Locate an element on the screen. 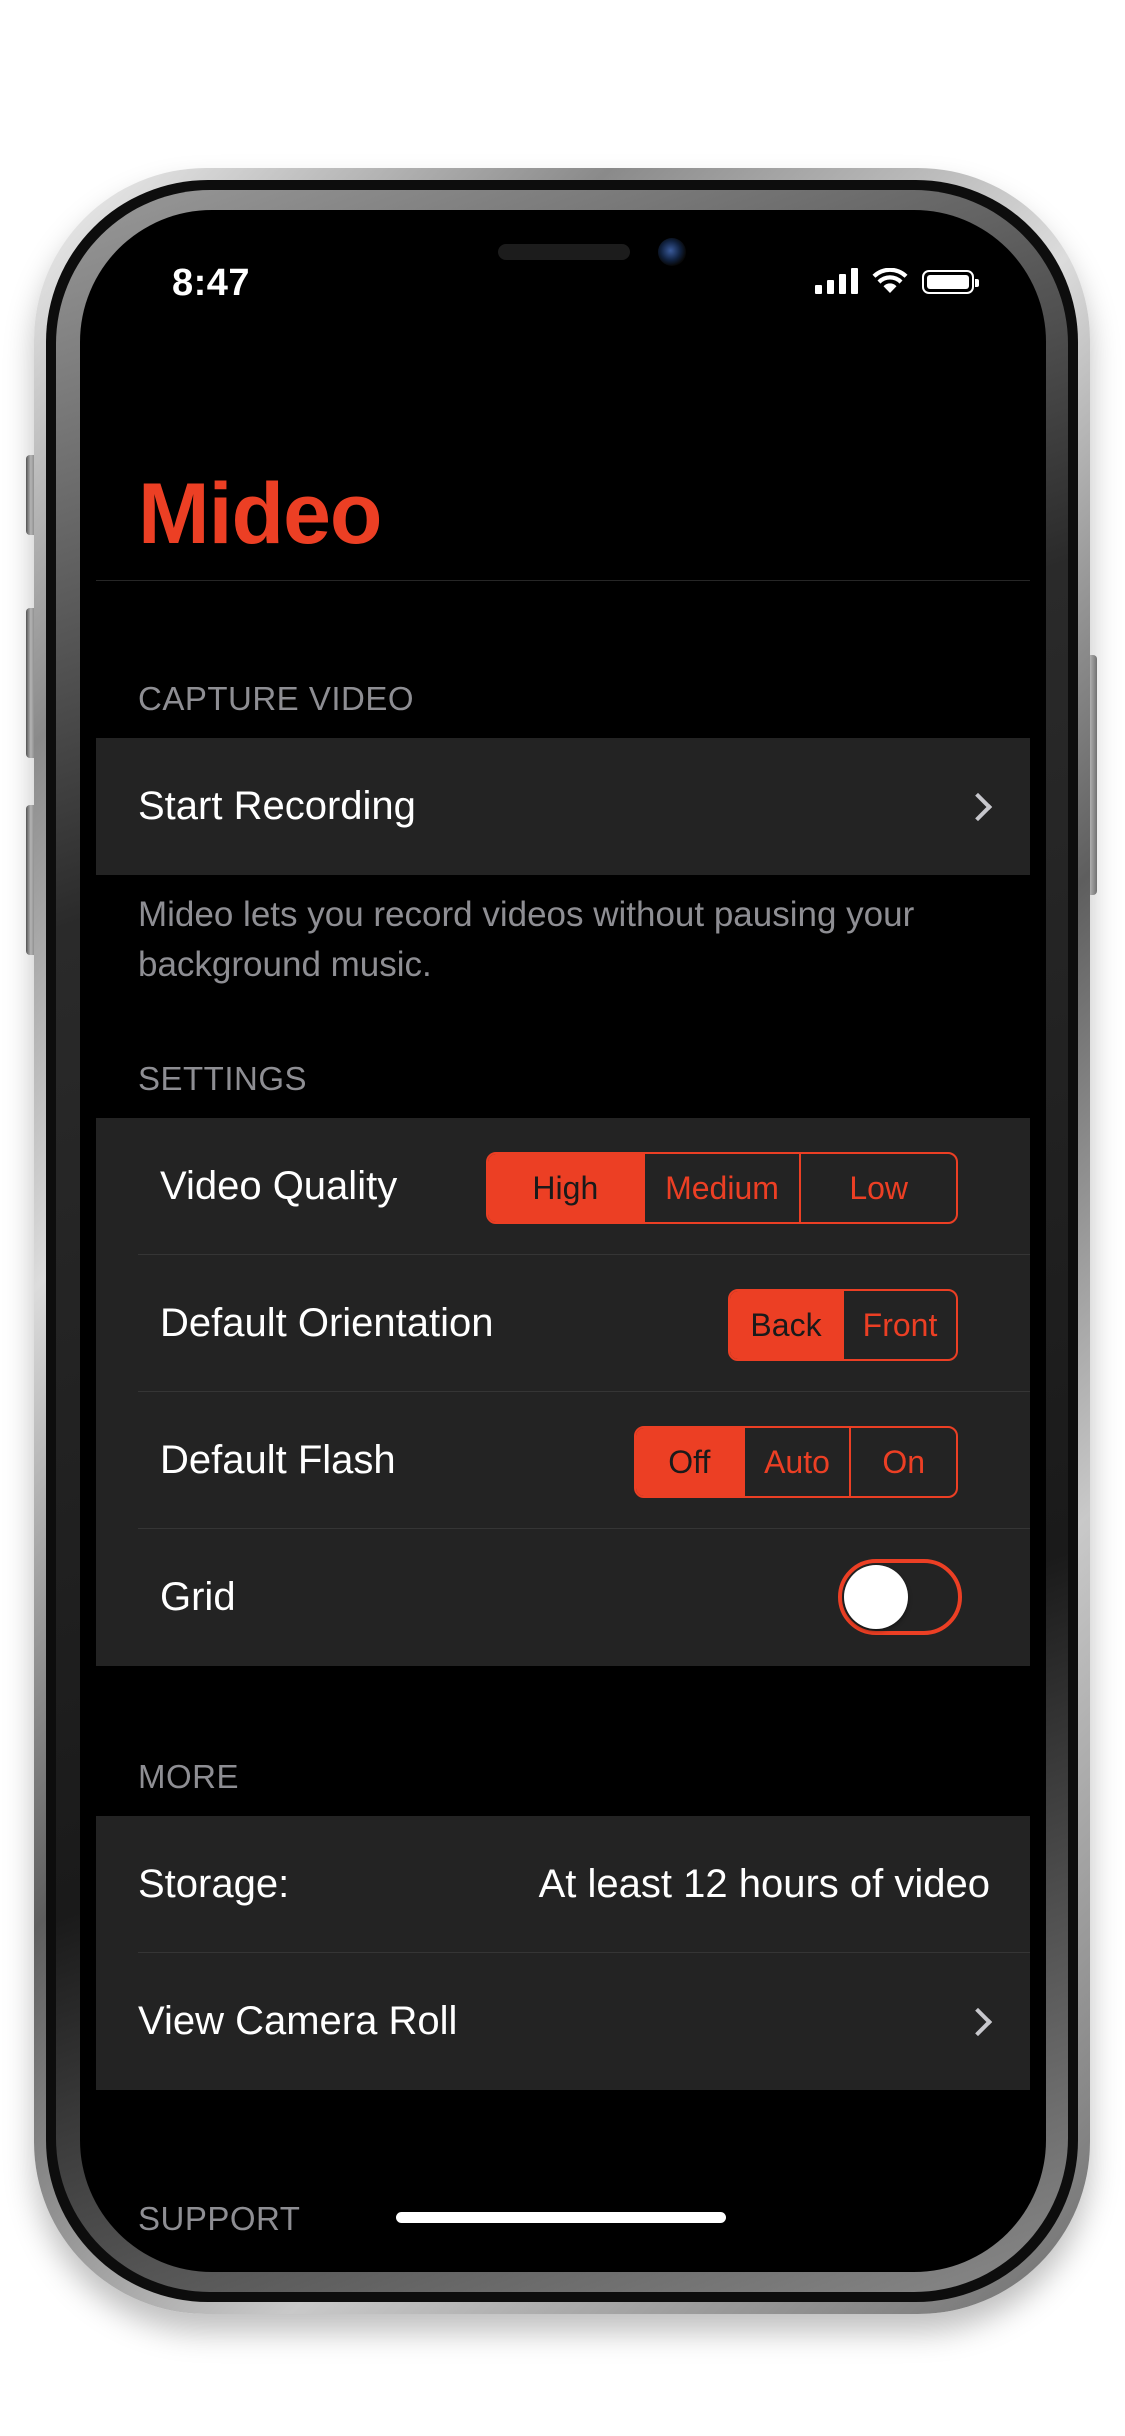 This screenshot has height=2436, width=1125. video-quality-segmented-control: High Medium Low is located at coordinates (722, 1188).